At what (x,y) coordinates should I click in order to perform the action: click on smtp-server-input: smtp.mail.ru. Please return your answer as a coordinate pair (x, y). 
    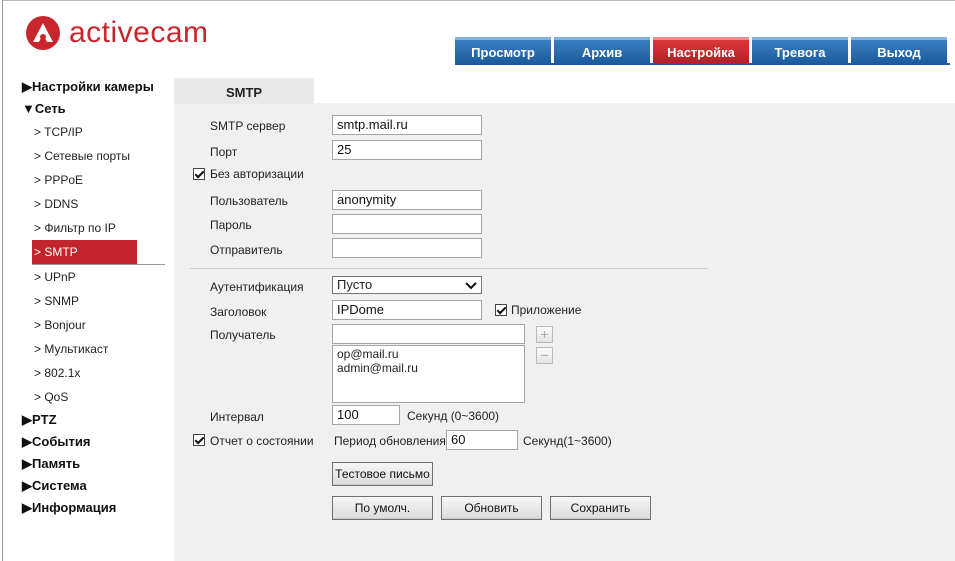
    Looking at the image, I should click on (407, 125).